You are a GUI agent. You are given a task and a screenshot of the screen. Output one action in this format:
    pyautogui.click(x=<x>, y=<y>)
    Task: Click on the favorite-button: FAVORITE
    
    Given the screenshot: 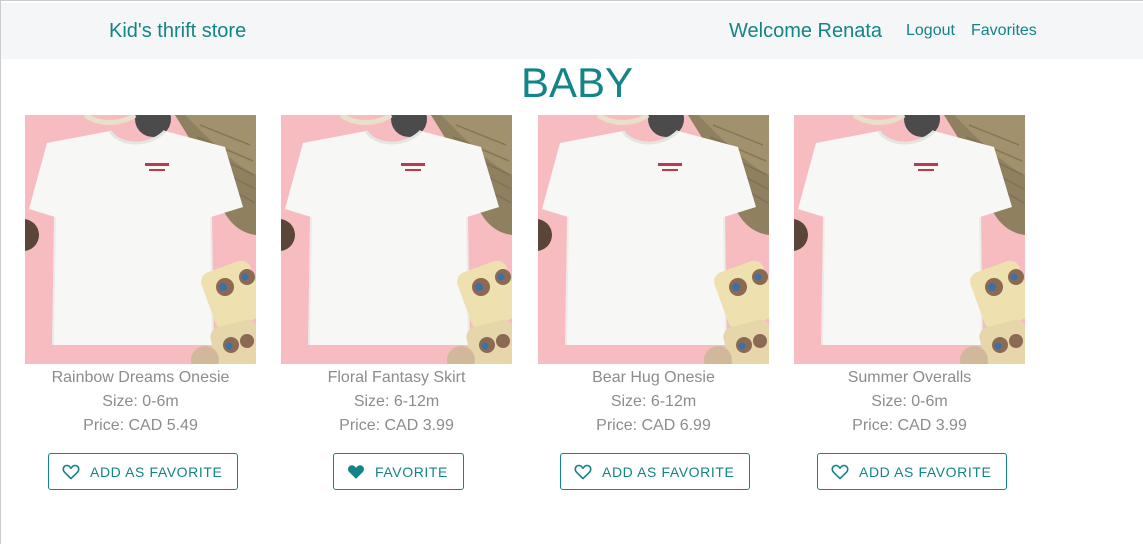 What is the action you would take?
    pyautogui.click(x=398, y=471)
    